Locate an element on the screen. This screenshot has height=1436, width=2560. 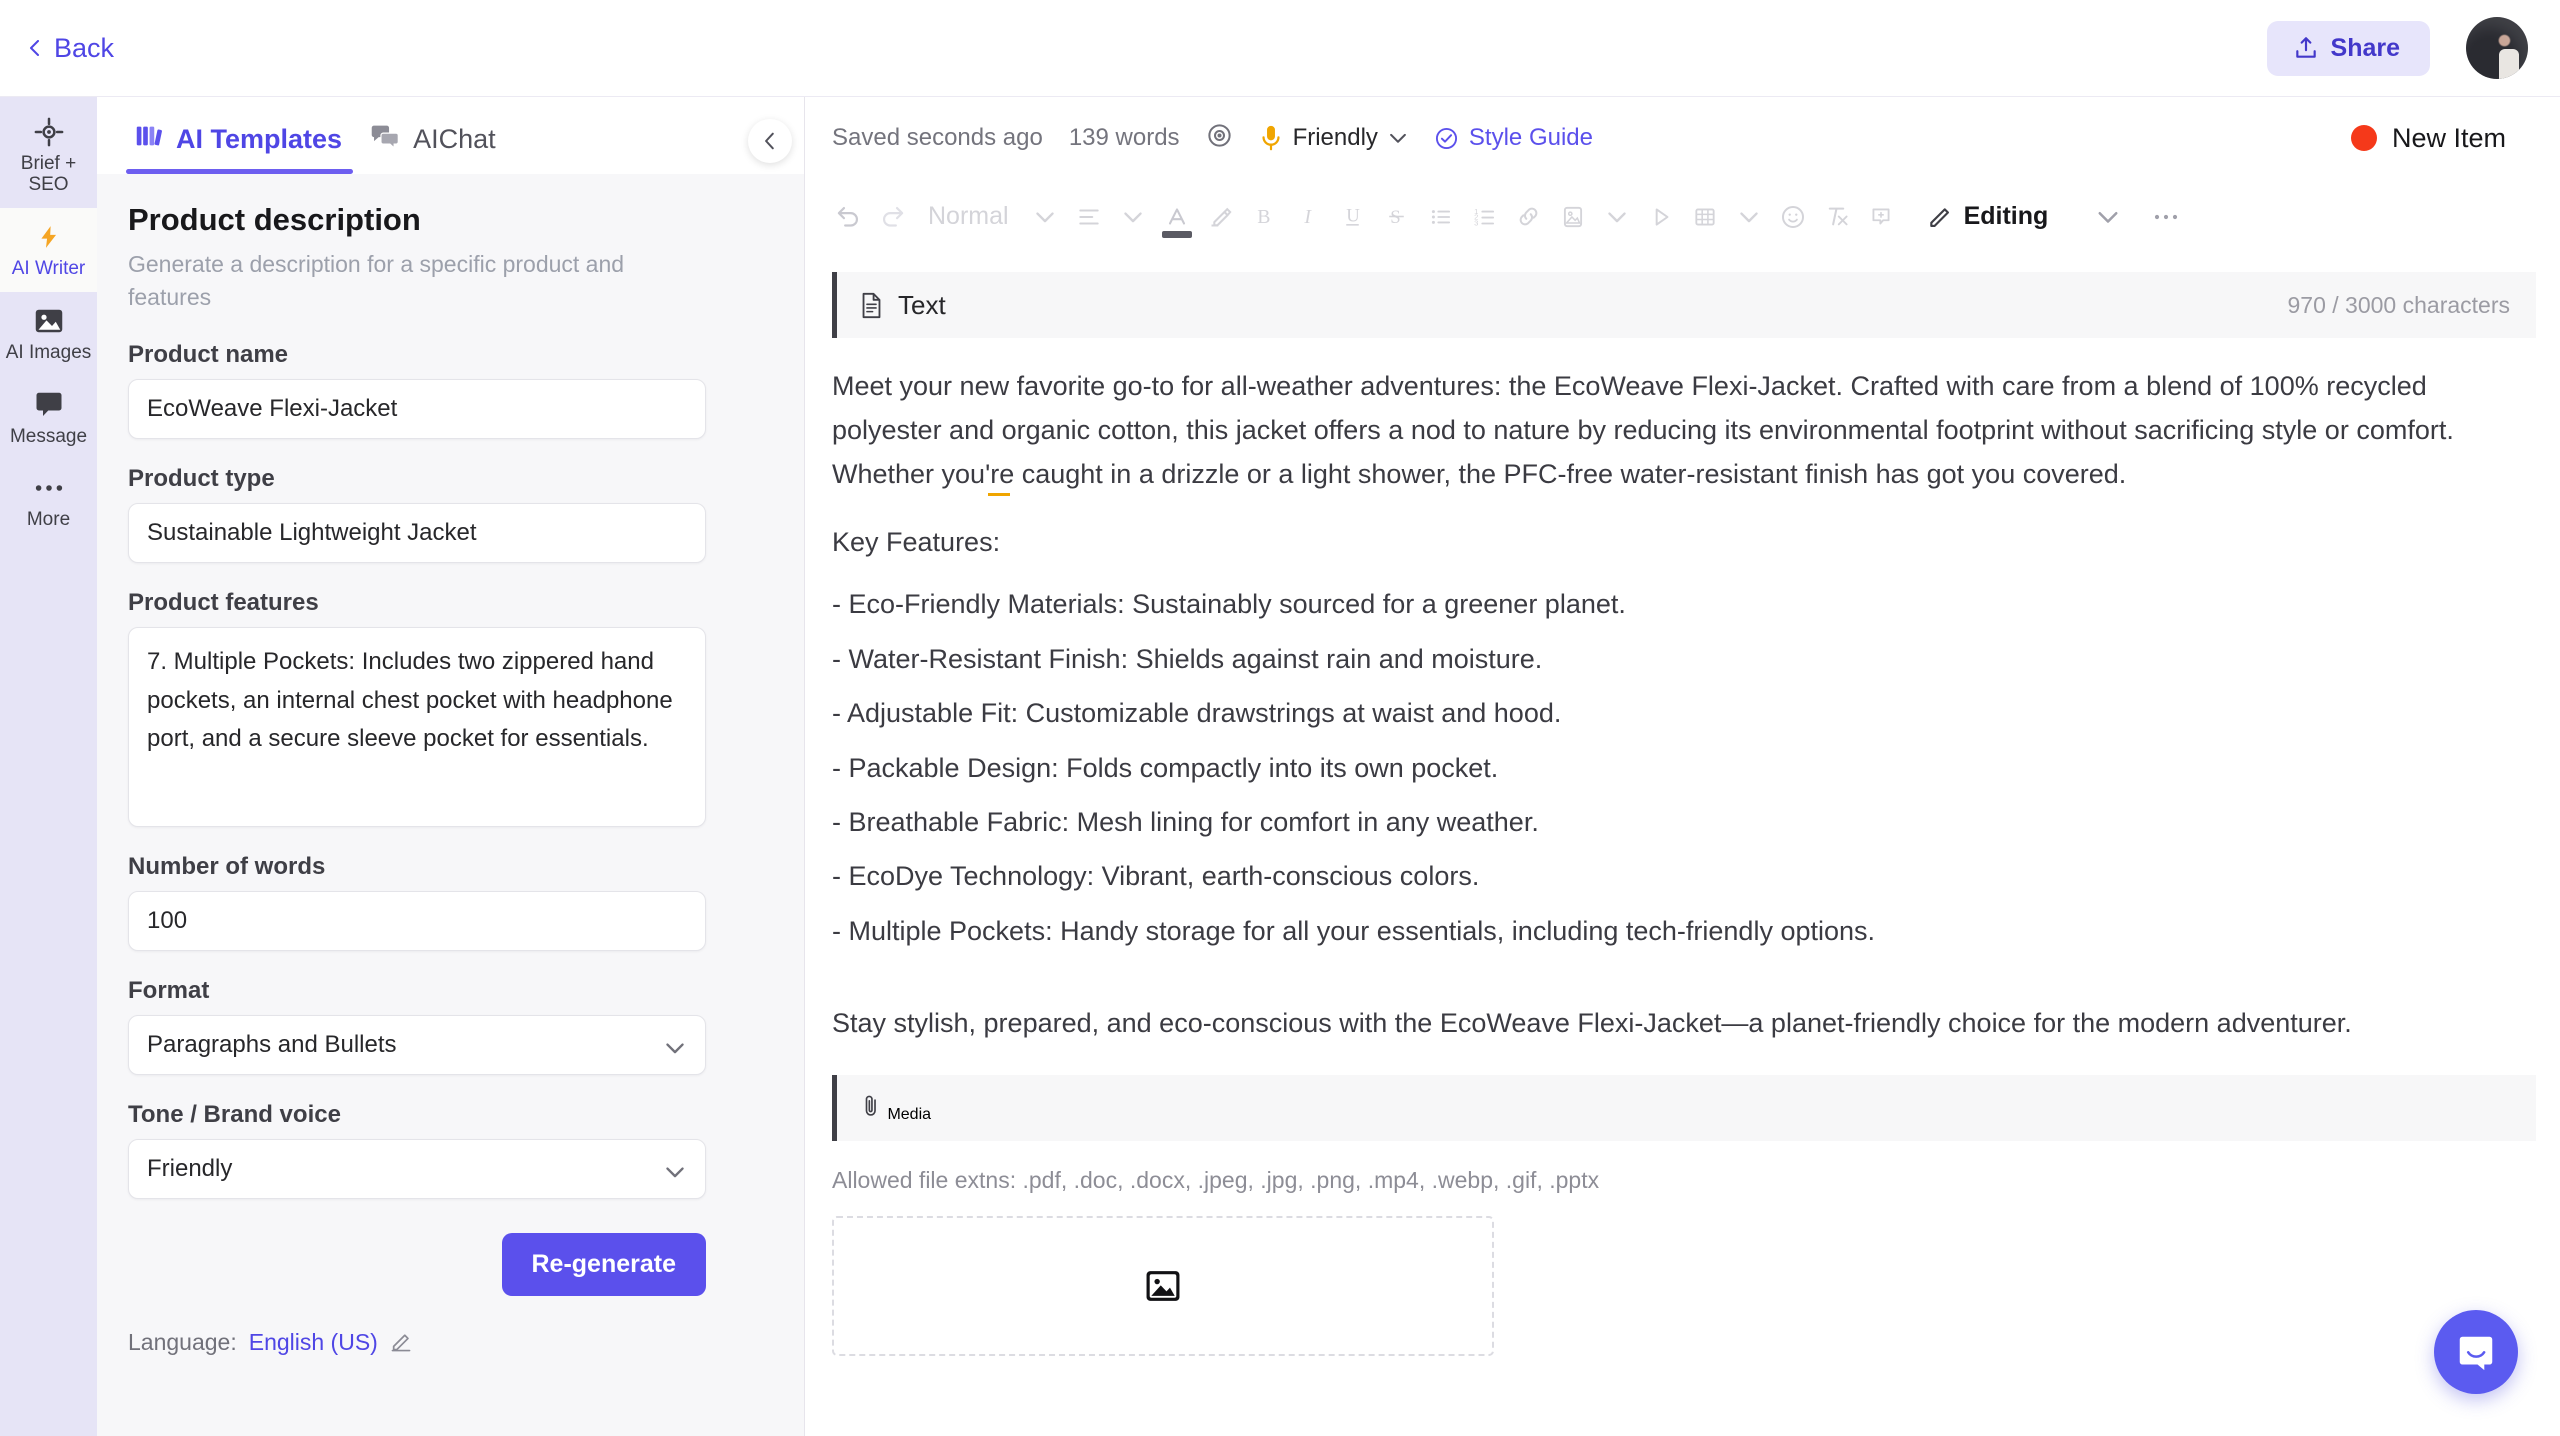
sidebar-item-label: Brief + SEO is located at coordinates (48, 174).